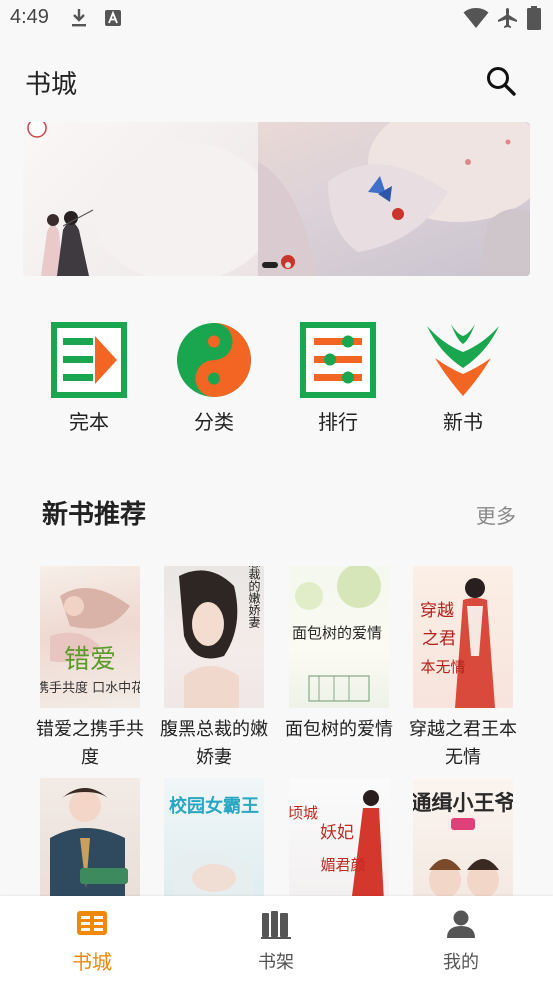 This screenshot has height=983, width=553. I want to click on nav-bookshelf: 书架, so click(276, 939).